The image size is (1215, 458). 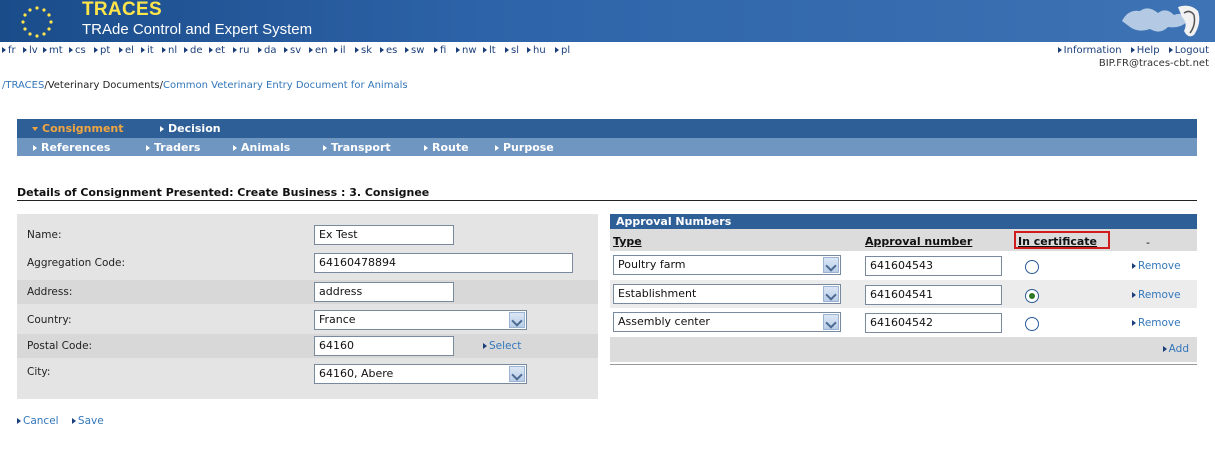 What do you see at coordinates (340, 50) in the screenshot?
I see `lang-link-il: il` at bounding box center [340, 50].